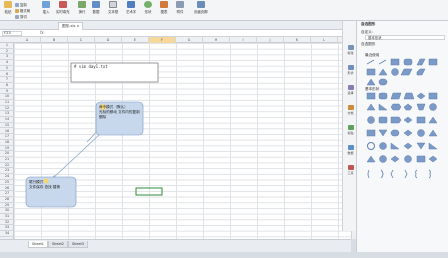  I want to click on chart-button: 图表, so click(164, 7).